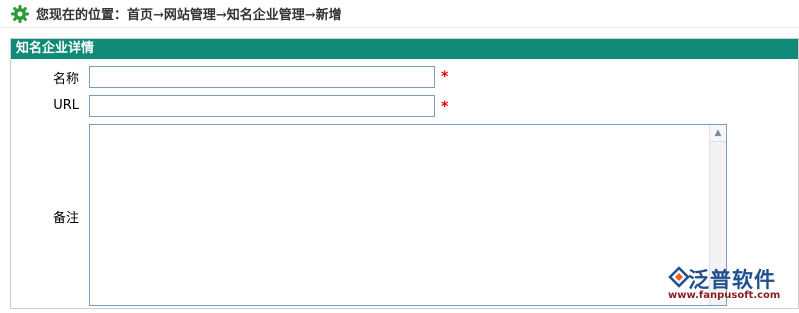 Image resolution: width=799 pixels, height=313 pixels. I want to click on name-label: 名称, so click(65, 79).